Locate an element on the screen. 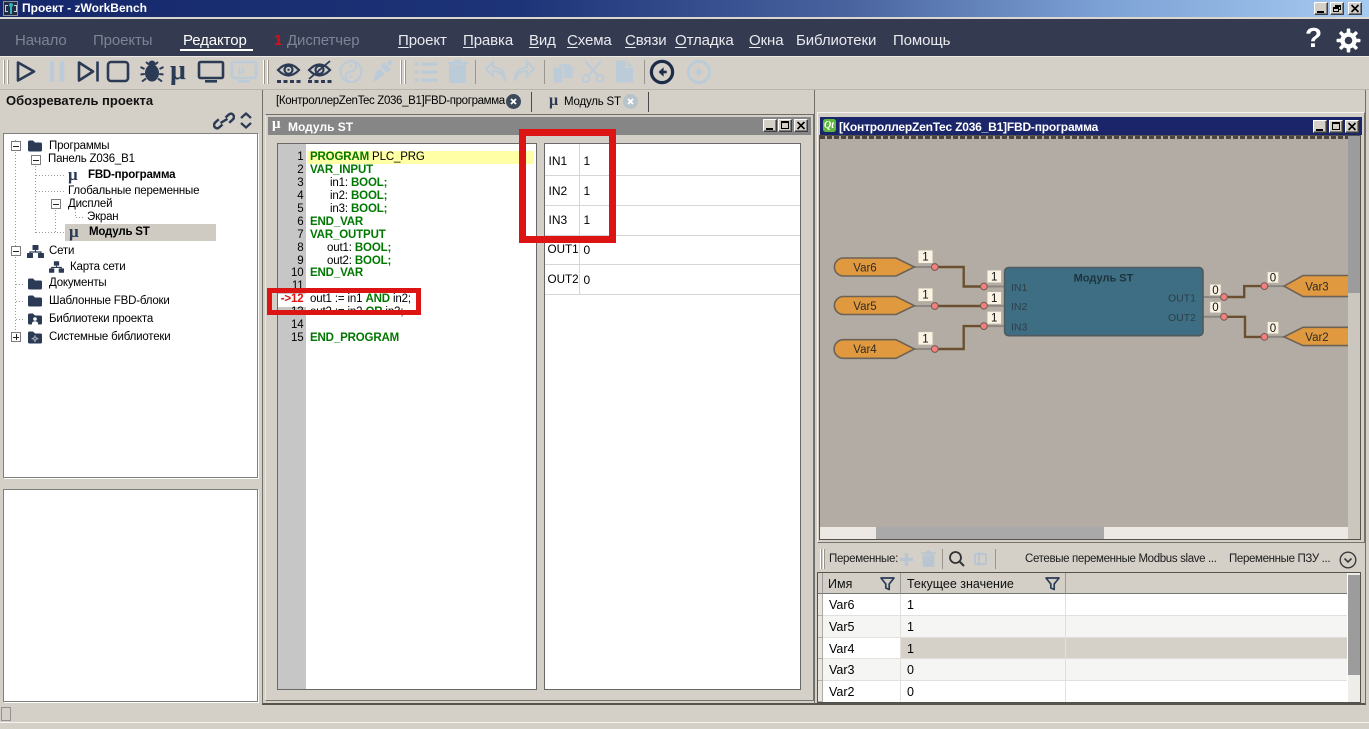  svg-text: OUT2 is located at coordinates (1182, 318).